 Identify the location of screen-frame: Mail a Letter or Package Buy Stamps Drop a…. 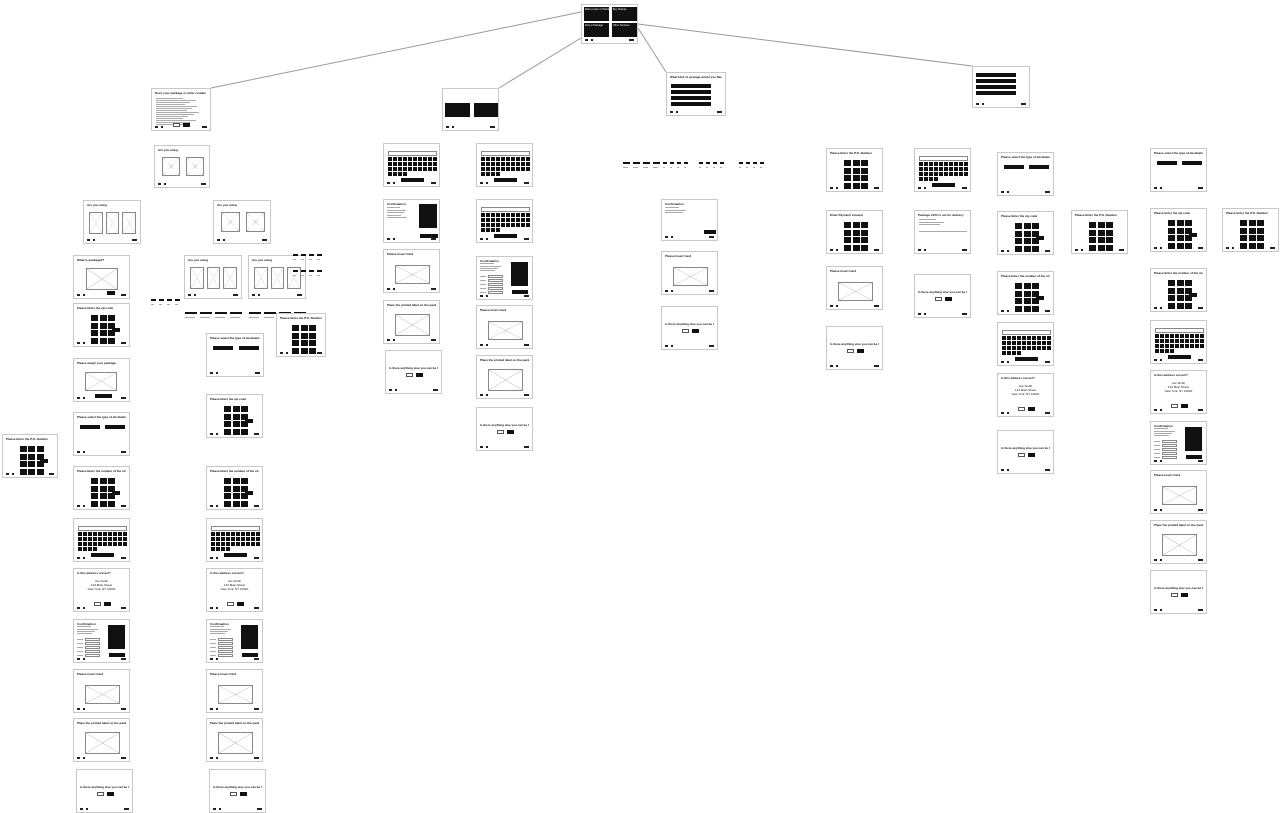
(609, 24).